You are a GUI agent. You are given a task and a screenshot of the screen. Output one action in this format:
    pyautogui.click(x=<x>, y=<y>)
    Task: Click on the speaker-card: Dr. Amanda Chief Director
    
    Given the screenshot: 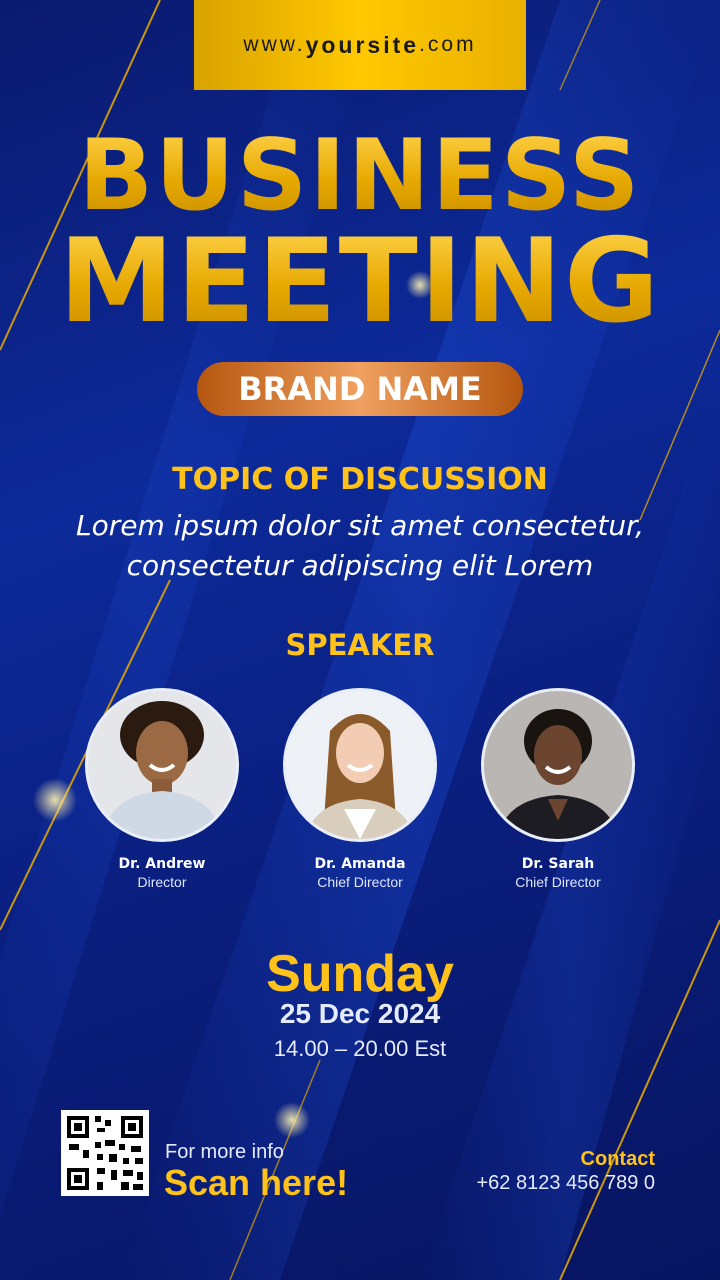 What is the action you would take?
    pyautogui.click(x=360, y=789)
    